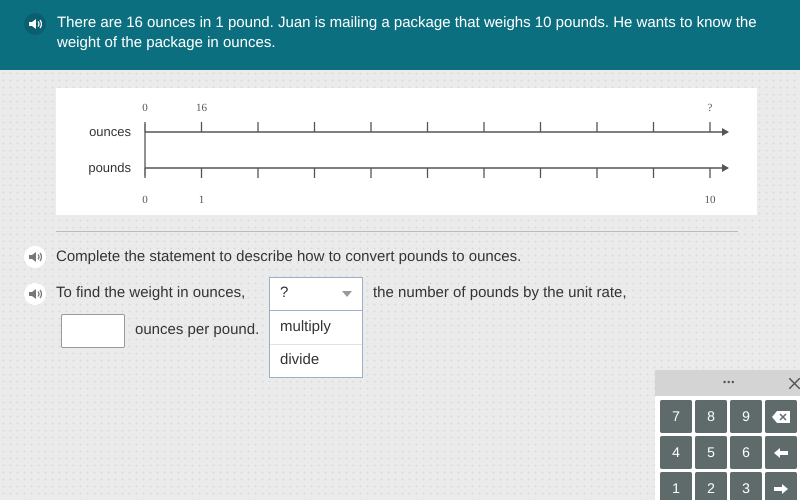 This screenshot has width=800, height=500. Describe the element at coordinates (109, 167) in the screenshot. I see `row-label: pounds` at that location.